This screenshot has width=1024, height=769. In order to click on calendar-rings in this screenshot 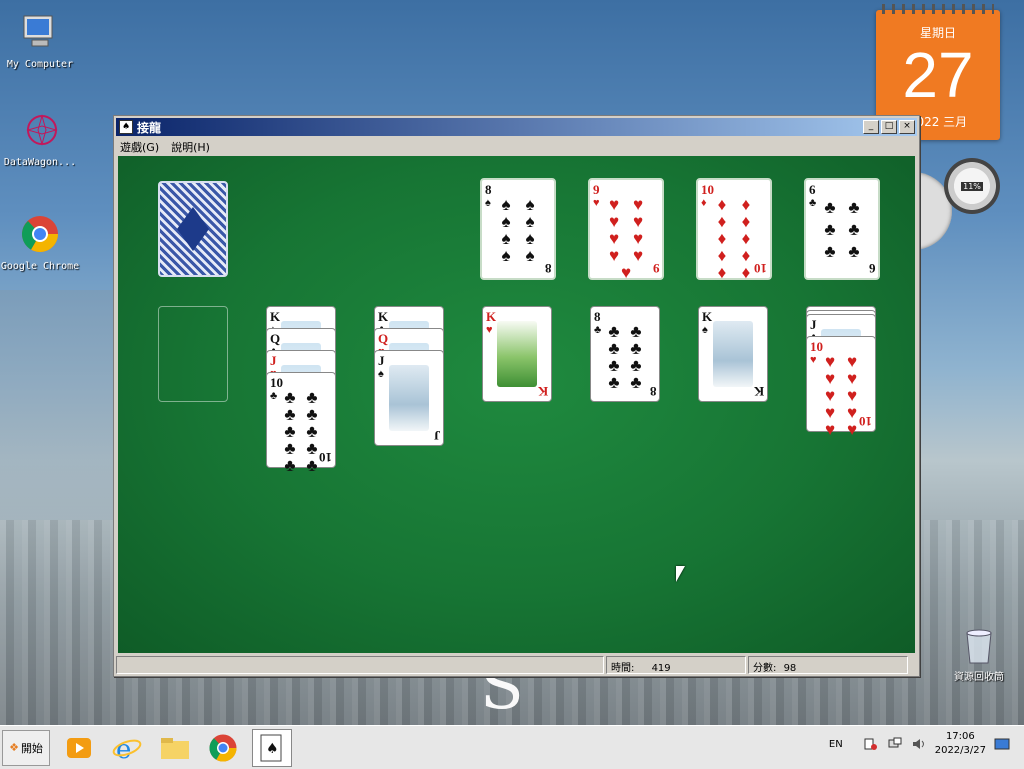, I will do `click(938, 9)`.